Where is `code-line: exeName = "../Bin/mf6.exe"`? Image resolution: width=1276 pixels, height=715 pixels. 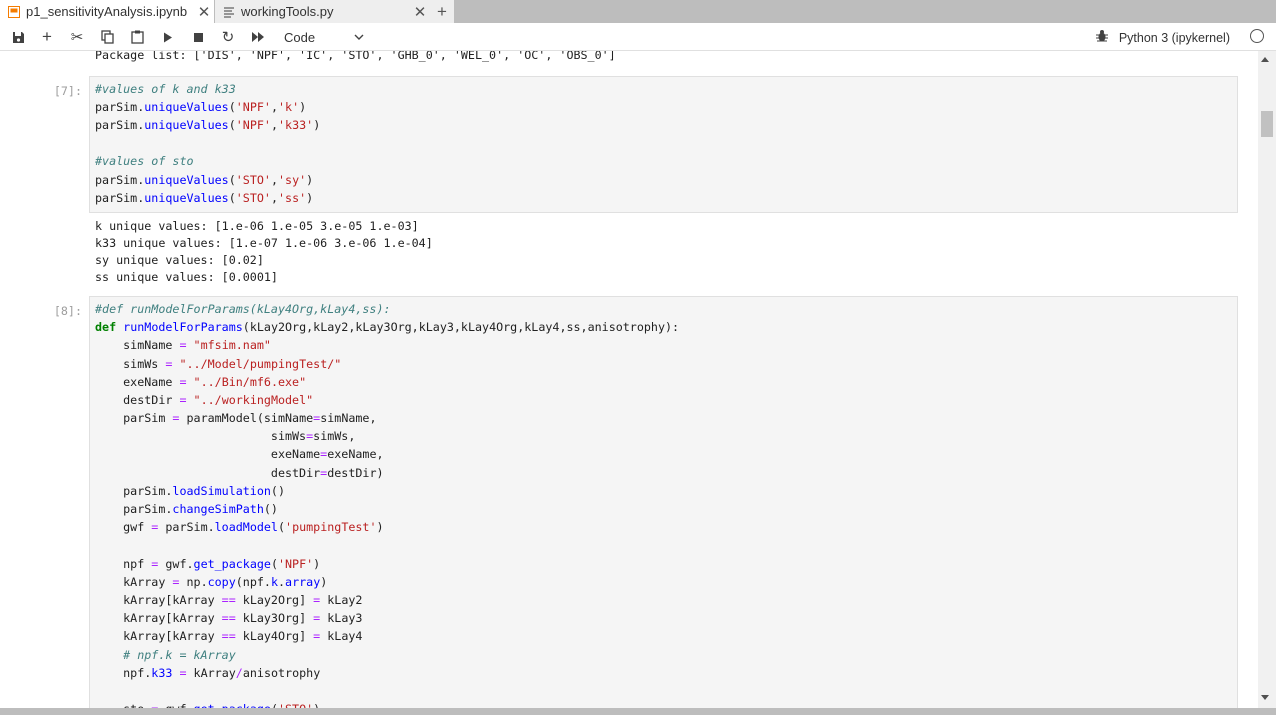 code-line: exeName = "../Bin/mf6.exe" is located at coordinates (201, 382).